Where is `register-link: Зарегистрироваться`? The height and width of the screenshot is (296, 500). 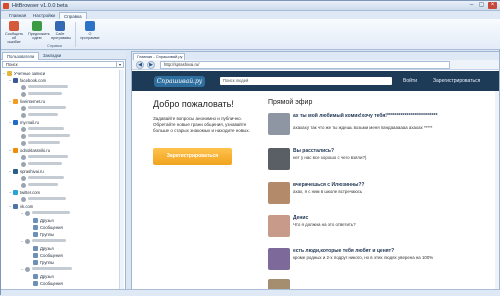 register-link: Зарегистрироваться is located at coordinates (456, 81).